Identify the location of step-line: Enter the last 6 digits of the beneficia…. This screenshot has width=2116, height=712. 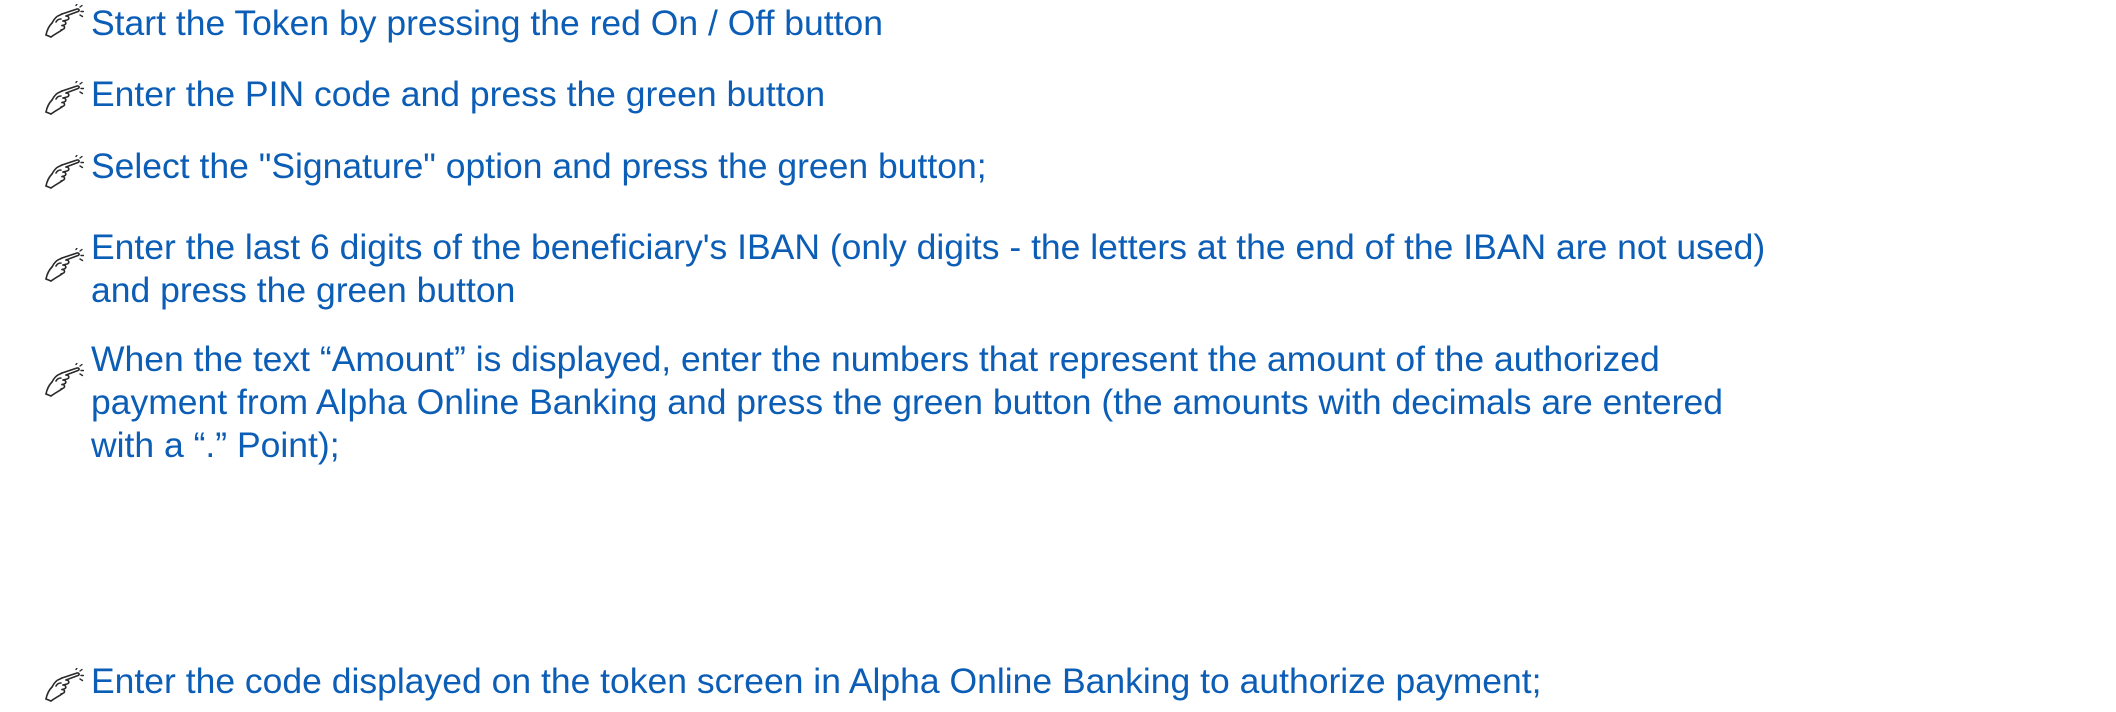
(928, 247).